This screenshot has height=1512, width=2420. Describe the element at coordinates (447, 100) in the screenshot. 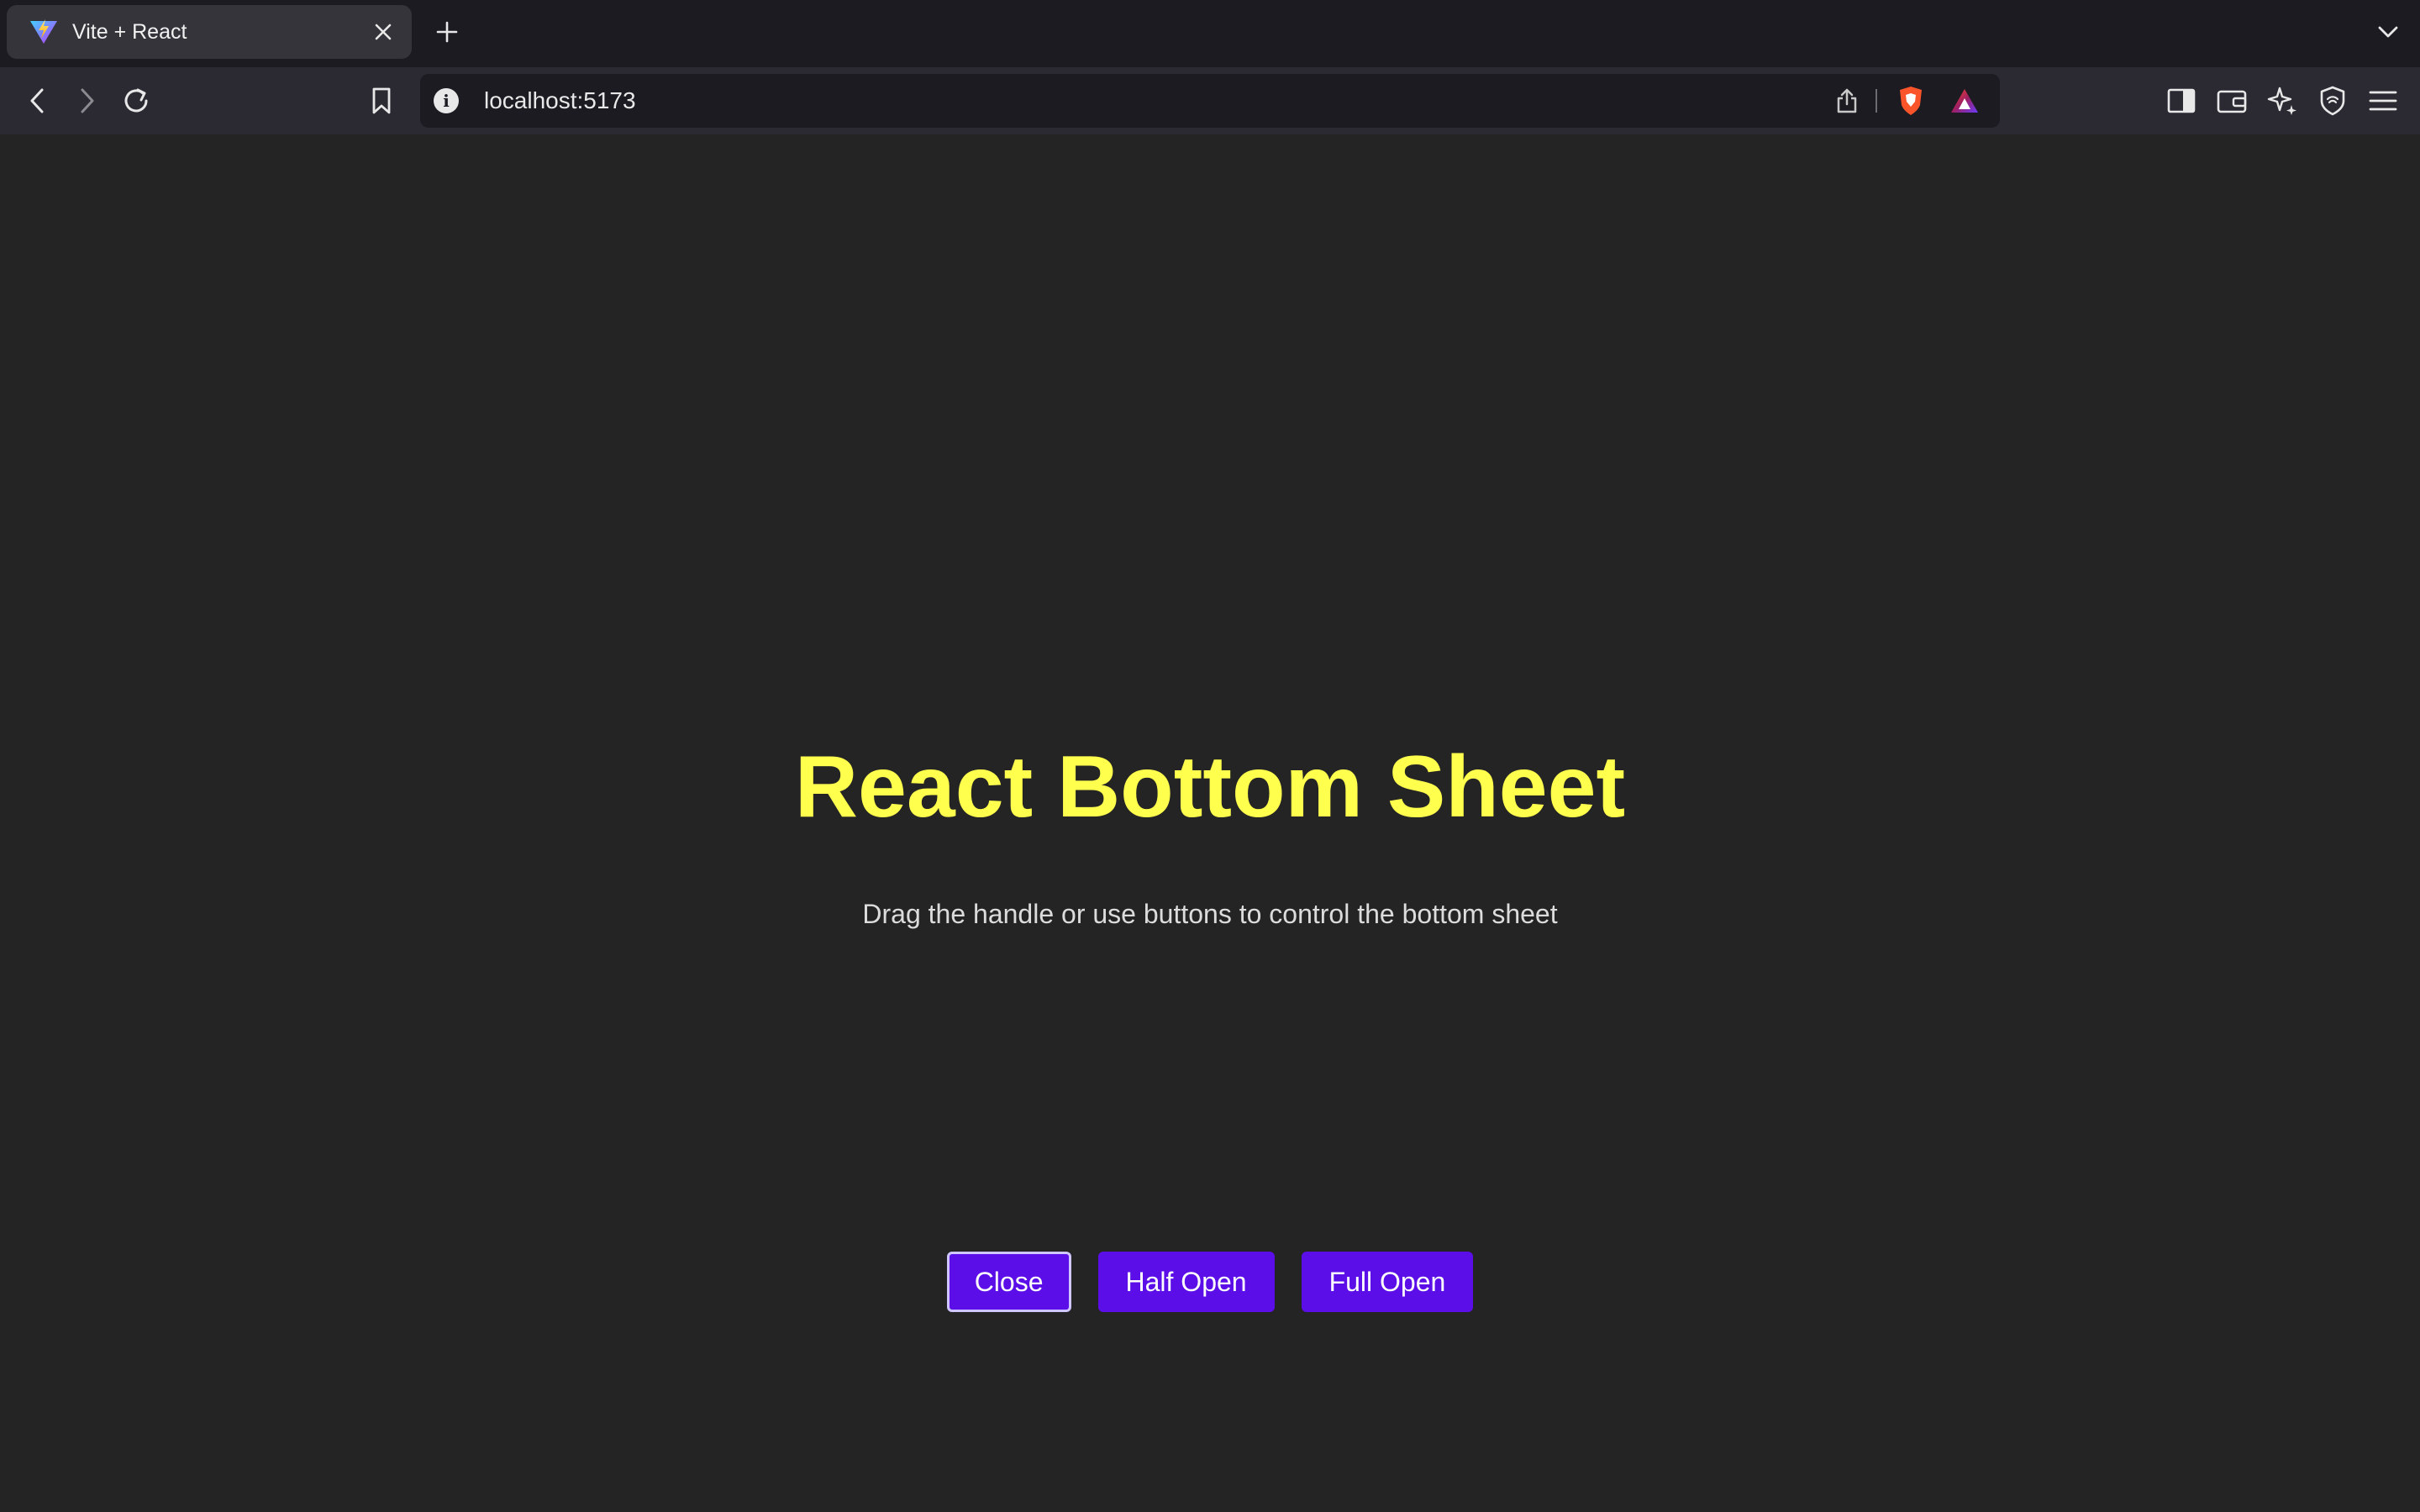

I see `site-info-icon: i` at that location.